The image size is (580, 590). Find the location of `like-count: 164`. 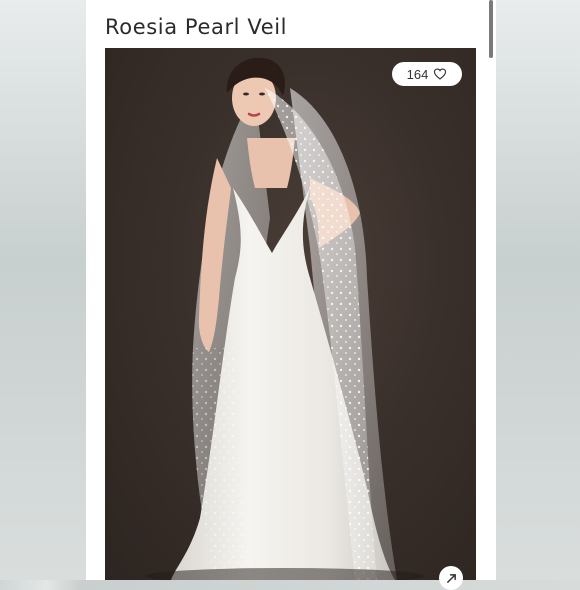

like-count: 164 is located at coordinates (417, 74).